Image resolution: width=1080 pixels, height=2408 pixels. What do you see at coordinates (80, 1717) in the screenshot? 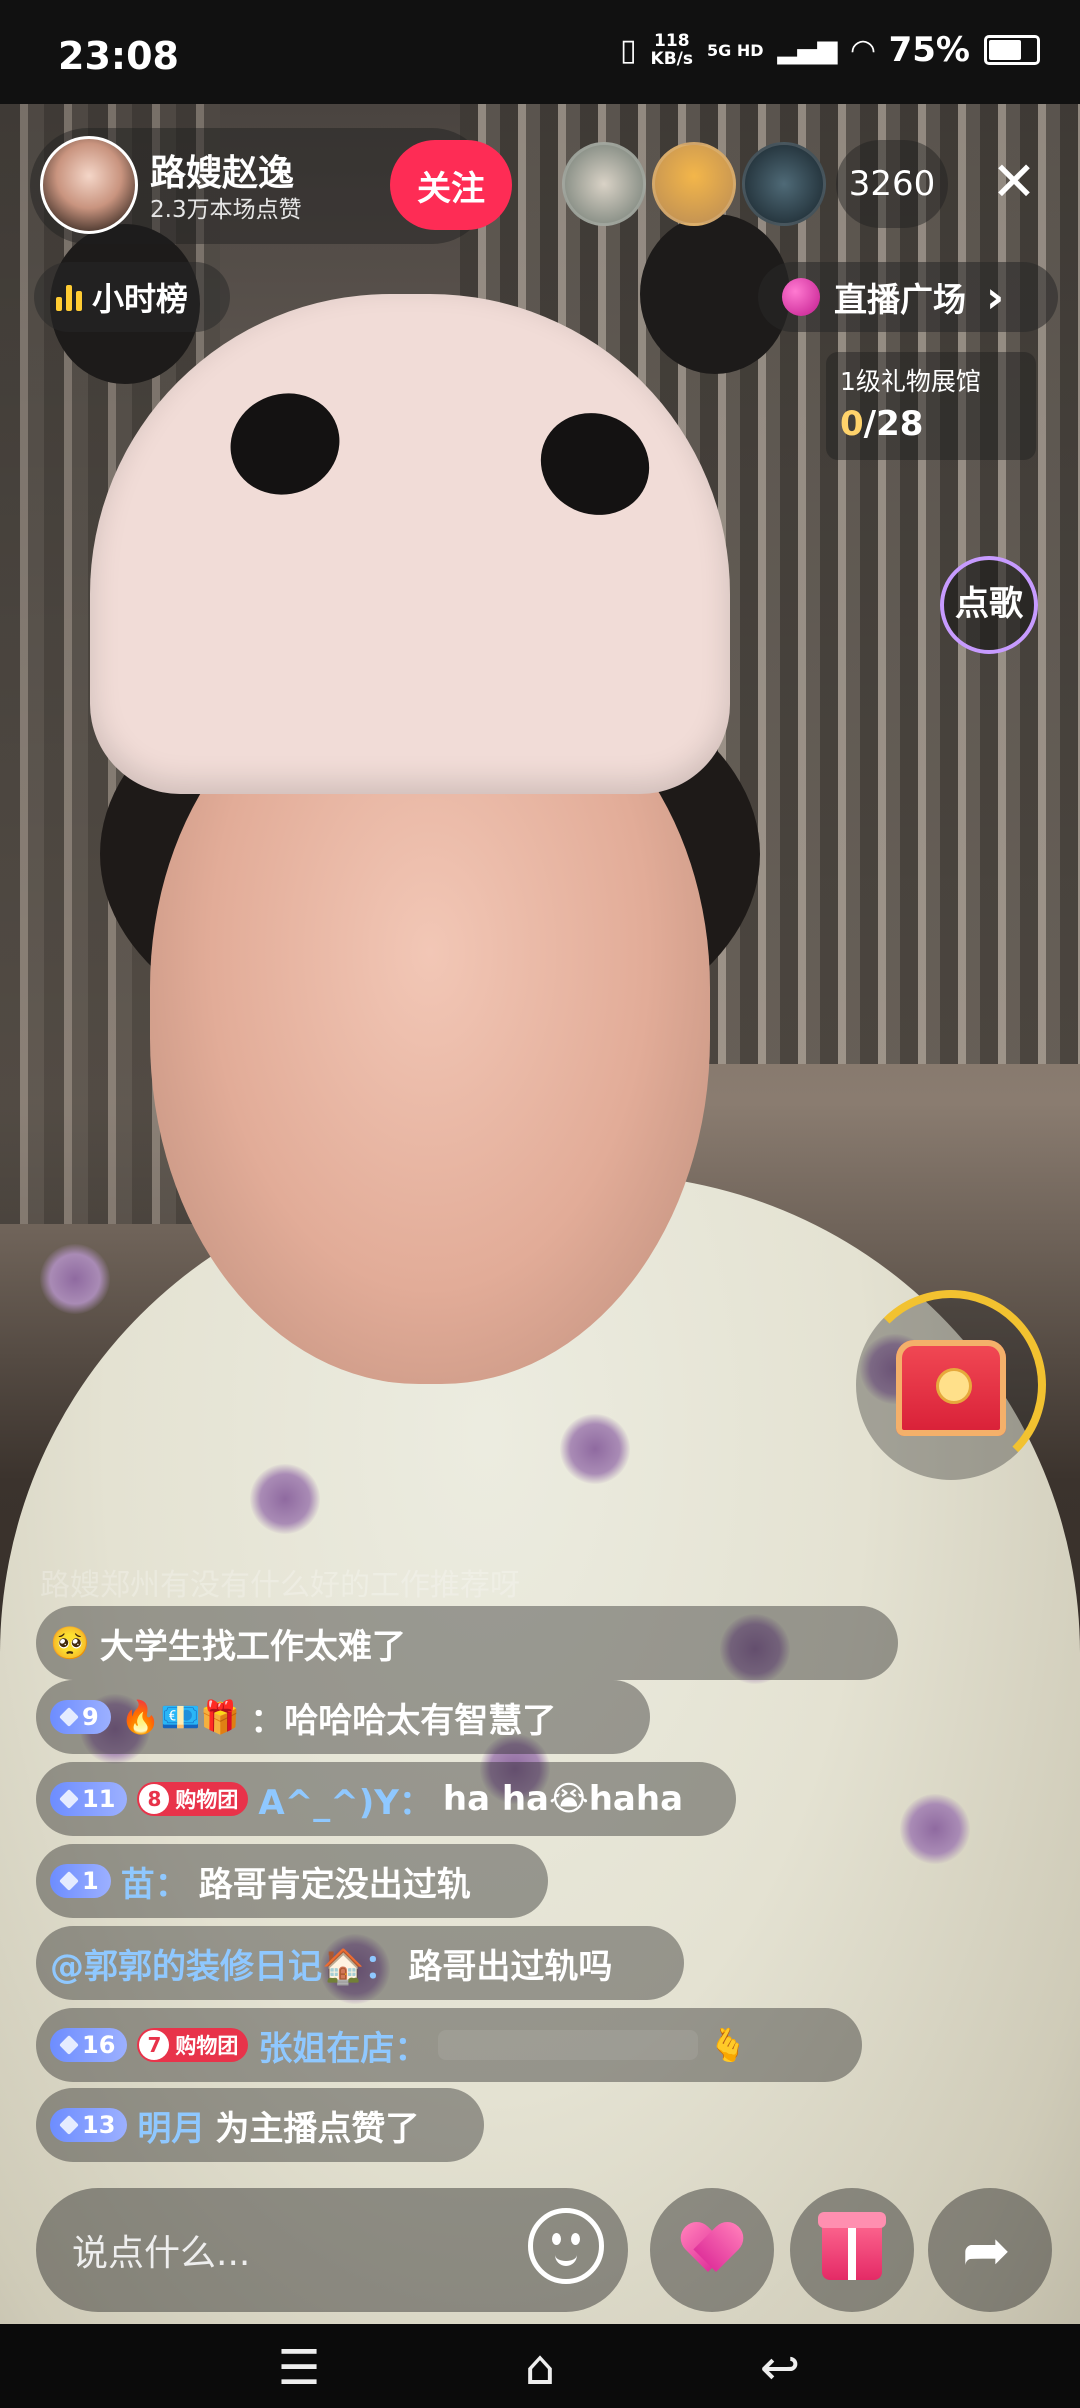
I see `user-level-badge: 9` at bounding box center [80, 1717].